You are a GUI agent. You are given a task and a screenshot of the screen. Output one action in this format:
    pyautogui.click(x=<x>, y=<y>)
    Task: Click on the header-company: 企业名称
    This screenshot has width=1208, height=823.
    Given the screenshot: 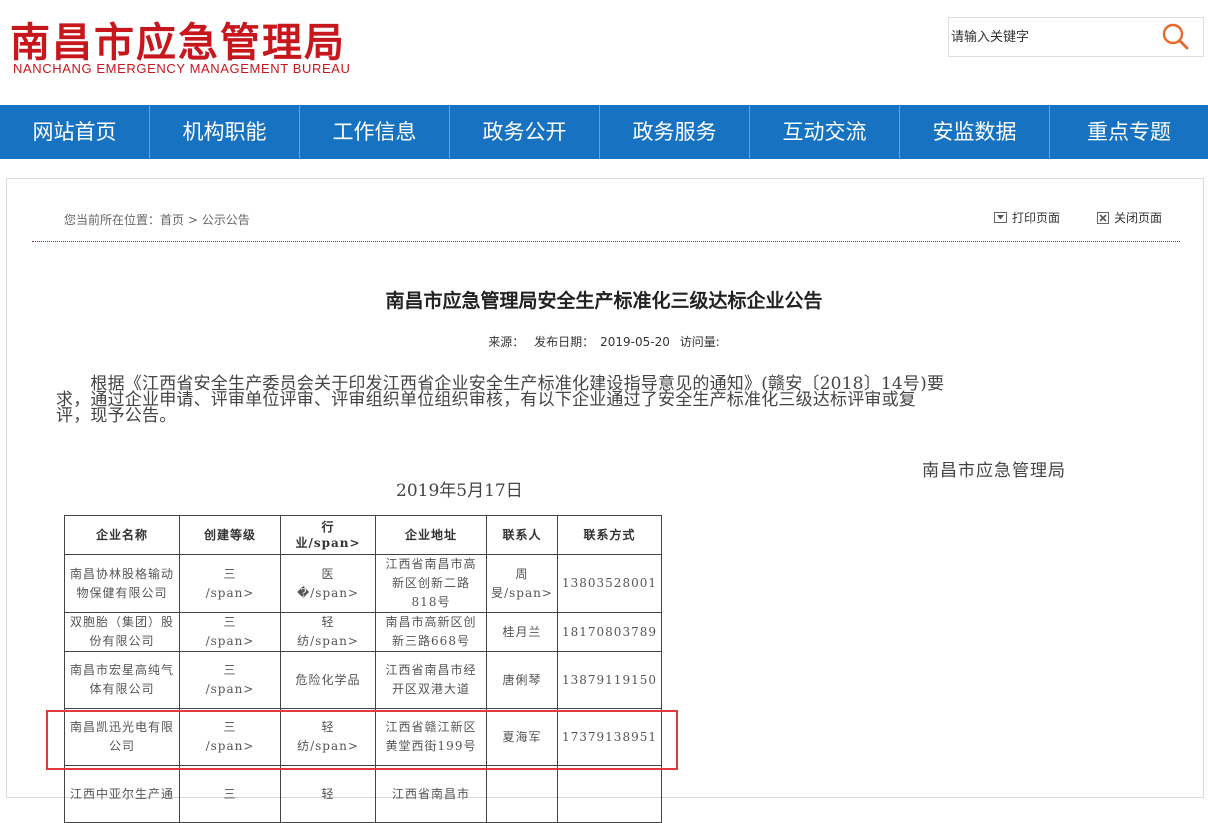 What is the action you would take?
    pyautogui.click(x=122, y=535)
    